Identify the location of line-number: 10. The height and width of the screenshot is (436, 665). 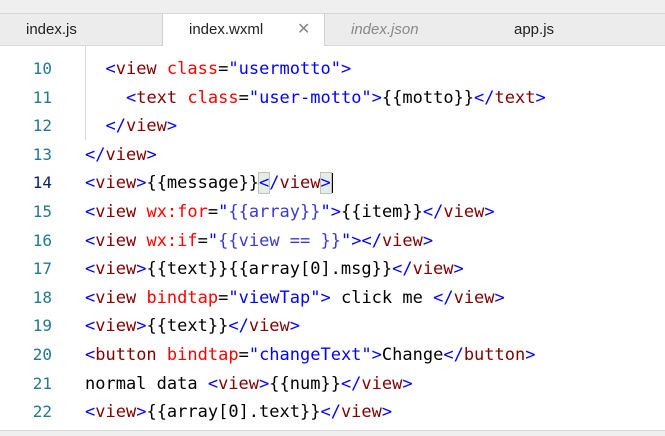
(42, 68).